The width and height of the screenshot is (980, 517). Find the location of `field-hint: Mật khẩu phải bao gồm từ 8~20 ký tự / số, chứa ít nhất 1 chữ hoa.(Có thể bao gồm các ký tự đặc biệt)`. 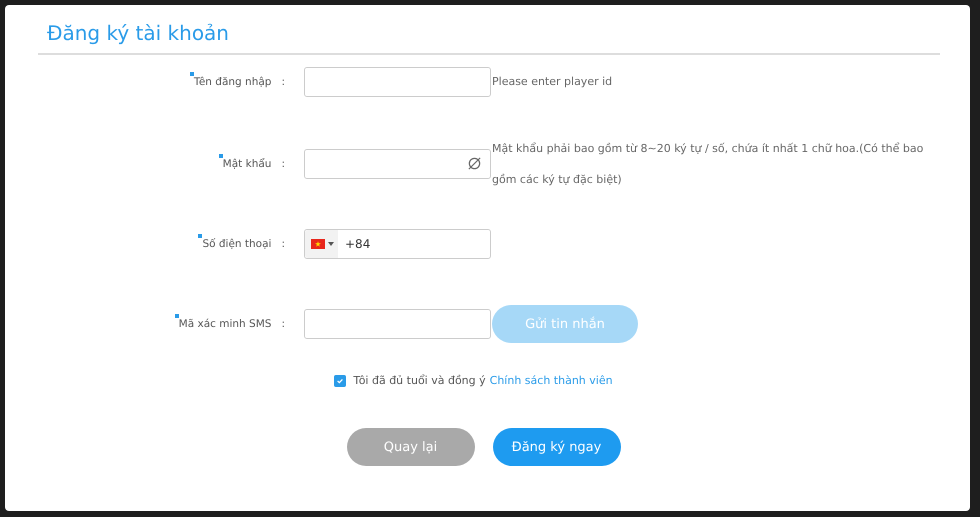

field-hint: Mật khẩu phải bao gồm từ 8~20 ký tự / số, chứa ít nhất 1 chữ hoa.(Có thể bao gồm các ký tự đặc biệt) is located at coordinates (708, 164).